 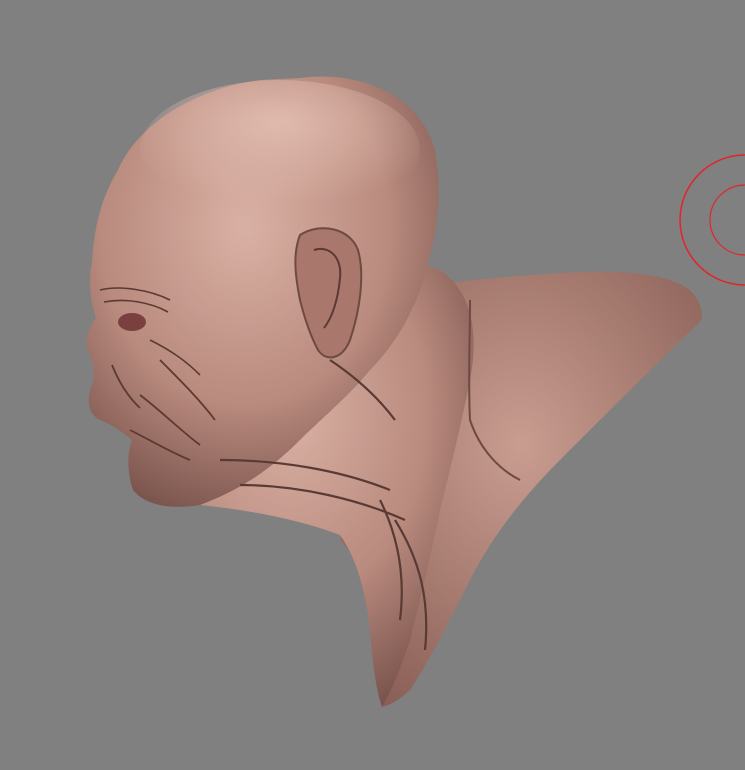 What do you see at coordinates (280, 150) in the screenshot?
I see `skull-highlight` at bounding box center [280, 150].